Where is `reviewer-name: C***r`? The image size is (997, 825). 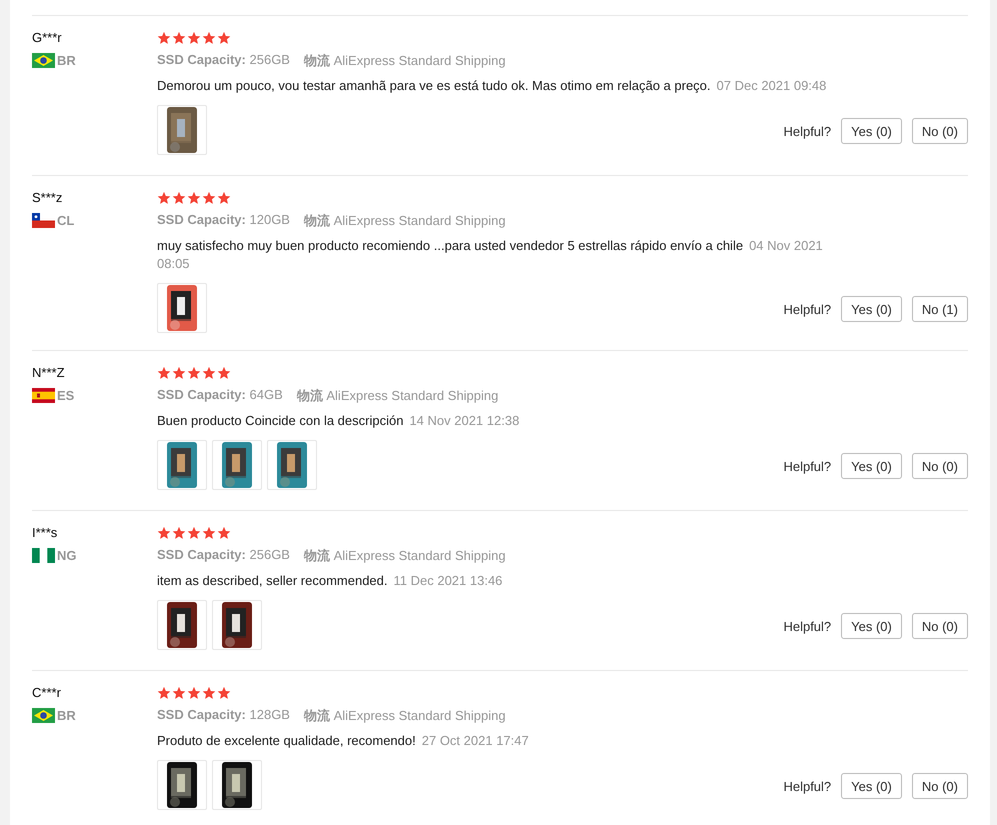
reviewer-name: C***r is located at coordinates (47, 692).